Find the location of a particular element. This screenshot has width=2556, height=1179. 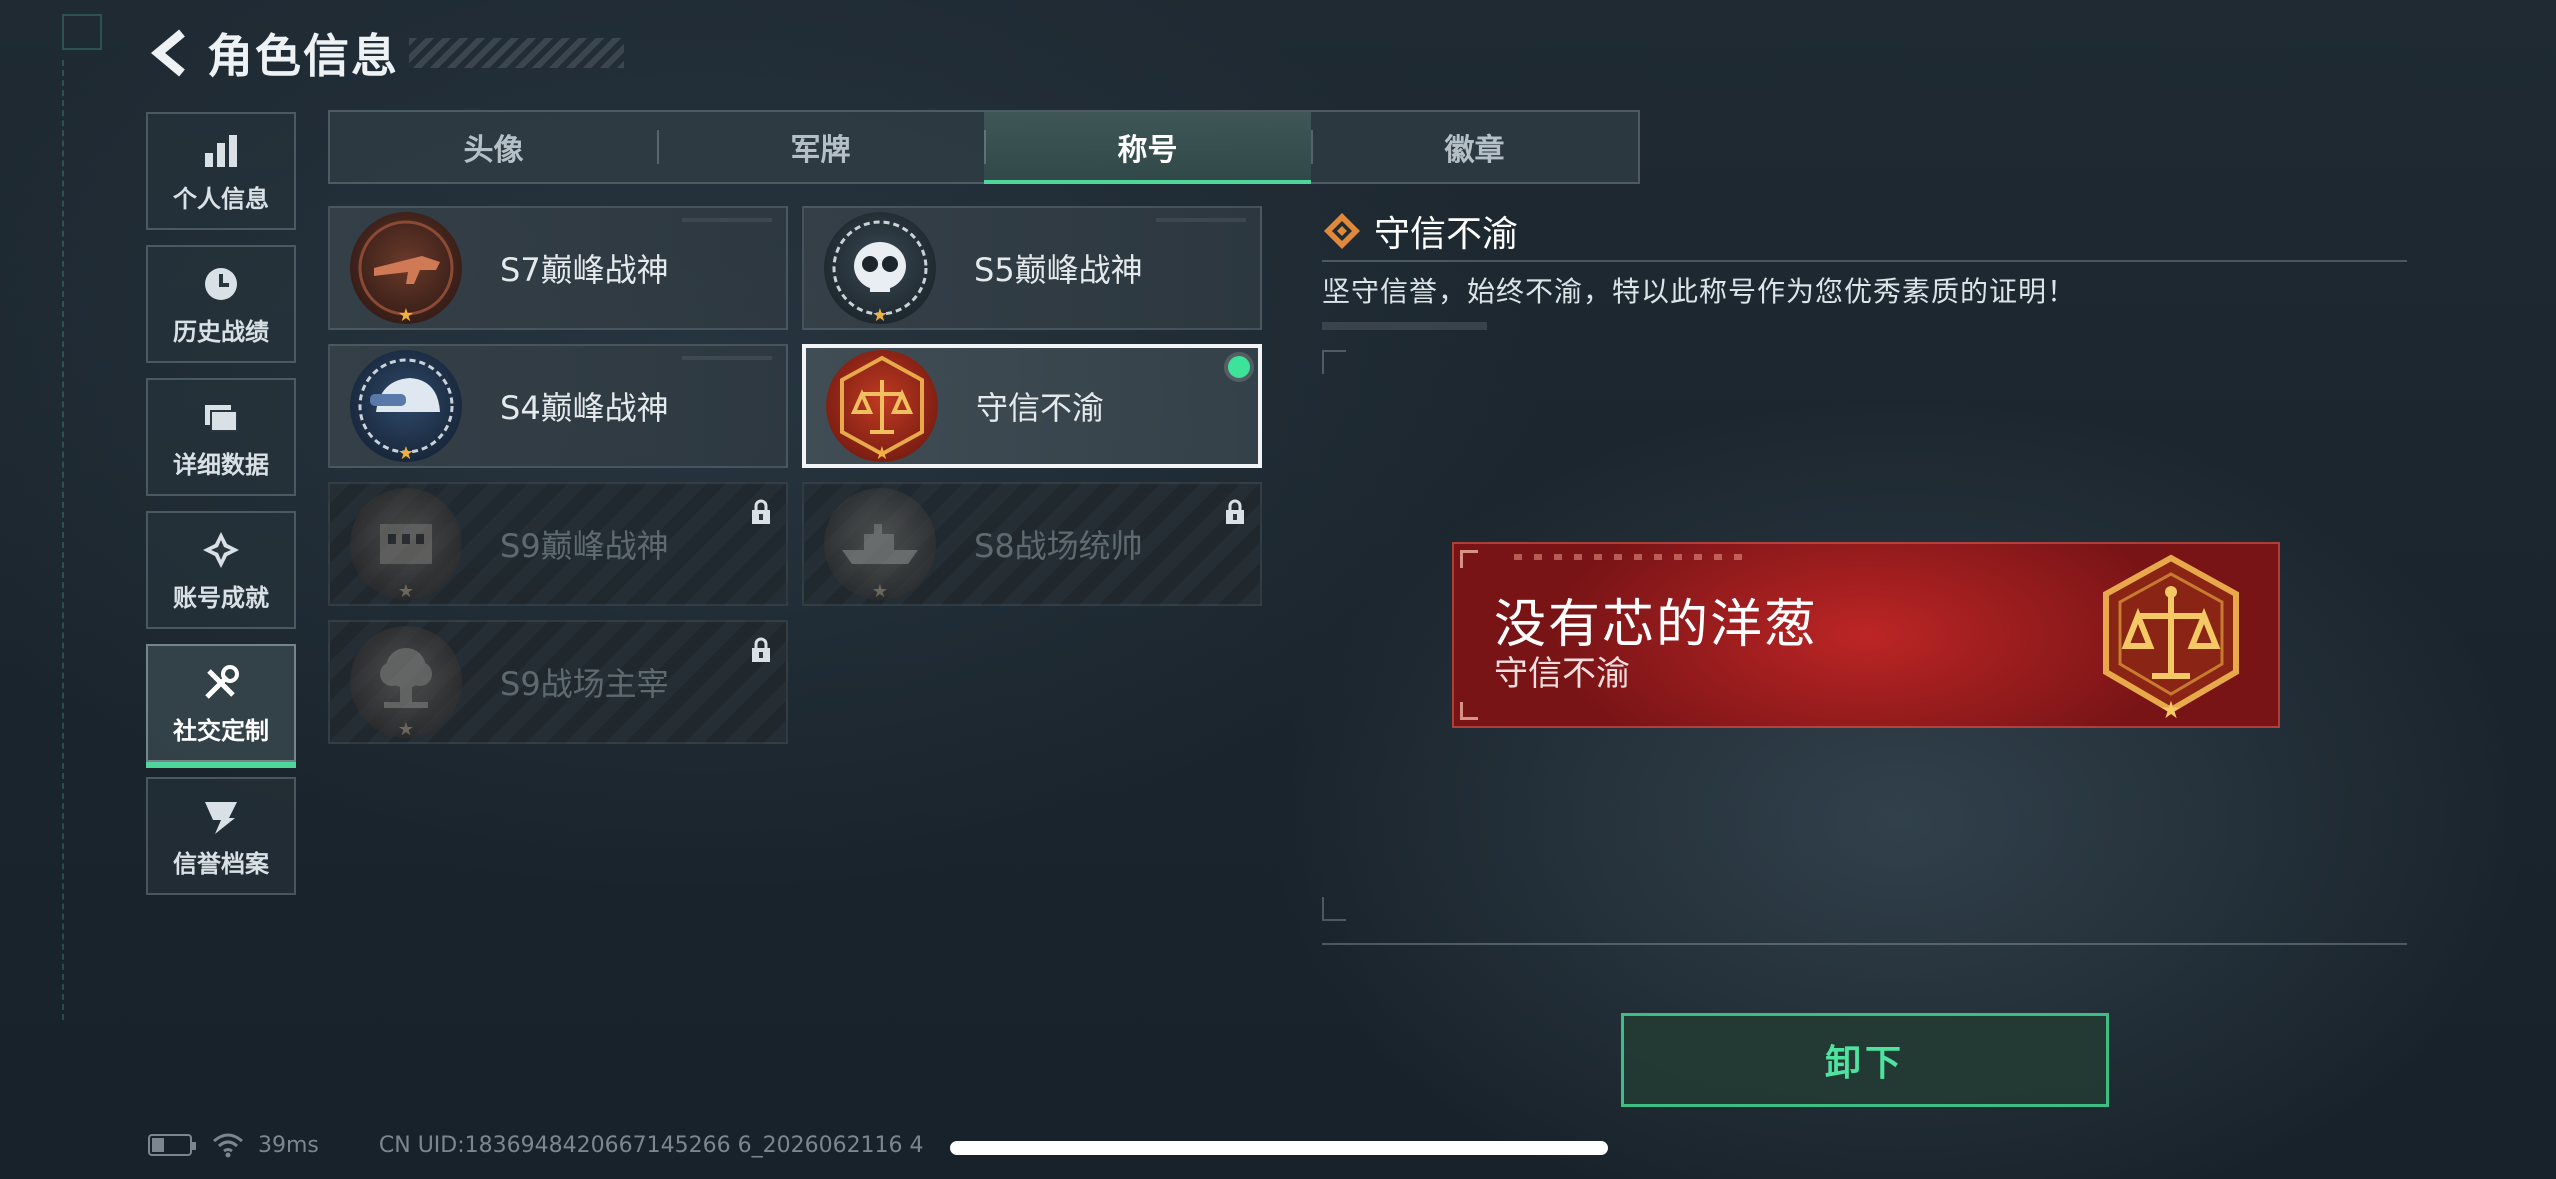

wifi-icon is located at coordinates (228, 1145).